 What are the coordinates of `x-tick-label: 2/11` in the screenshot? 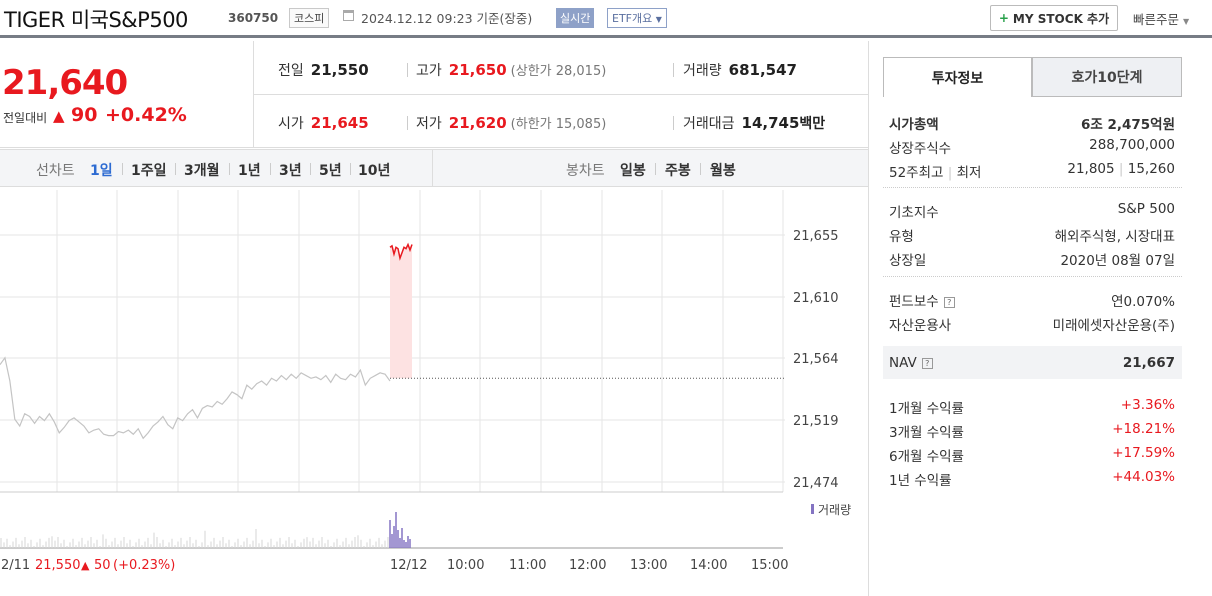 It's located at (15, 565).